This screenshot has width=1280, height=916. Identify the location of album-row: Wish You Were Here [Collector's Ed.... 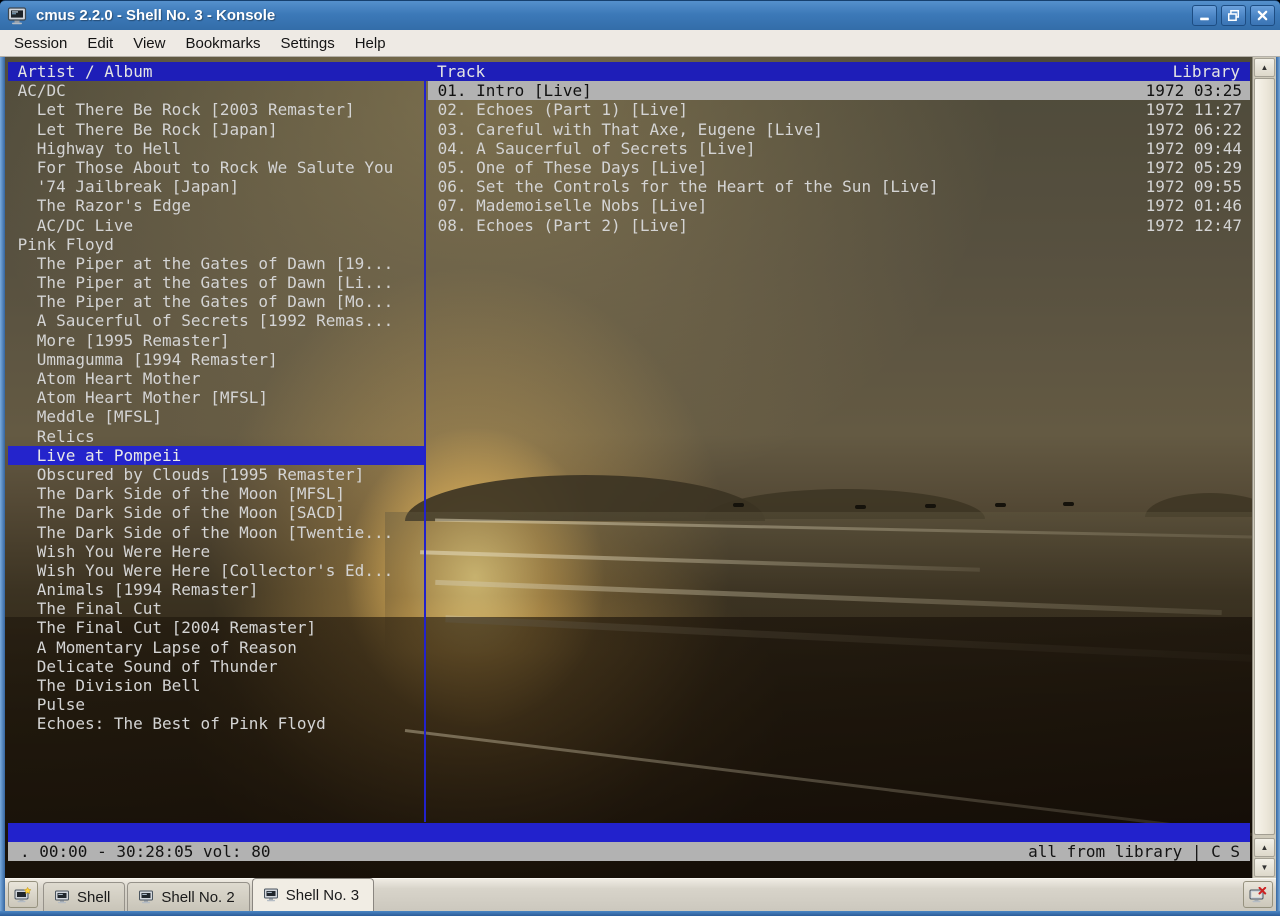
(216, 570).